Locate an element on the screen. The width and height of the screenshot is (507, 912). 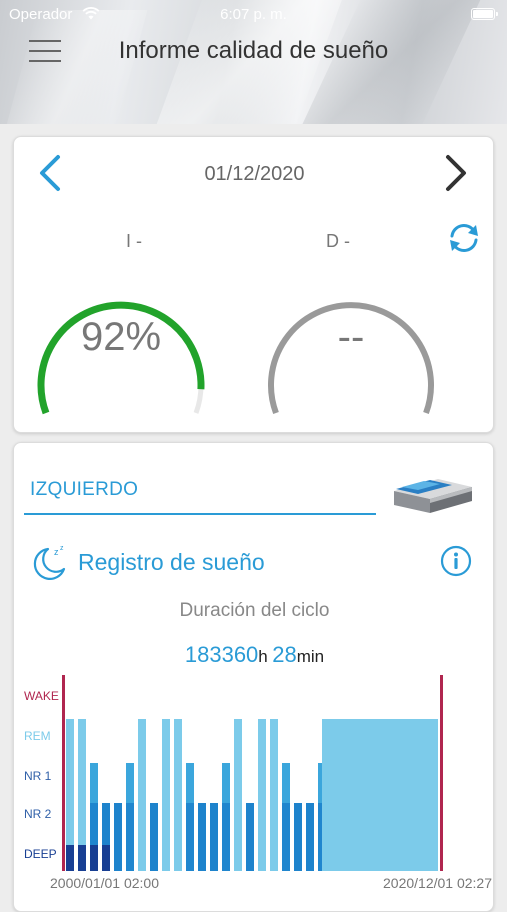
section-divider is located at coordinates (200, 514).